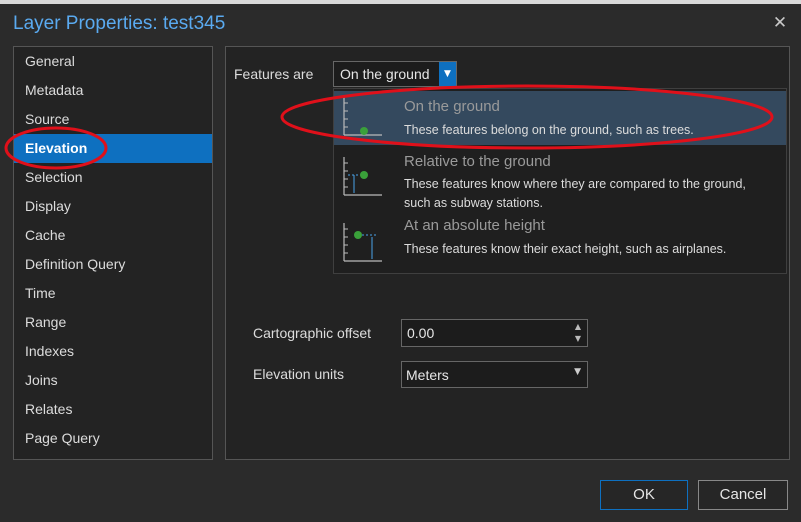 Image resolution: width=801 pixels, height=522 pixels. Describe the element at coordinates (312, 333) in the screenshot. I see `cartographic-offset-label: Cartographic offset` at that location.